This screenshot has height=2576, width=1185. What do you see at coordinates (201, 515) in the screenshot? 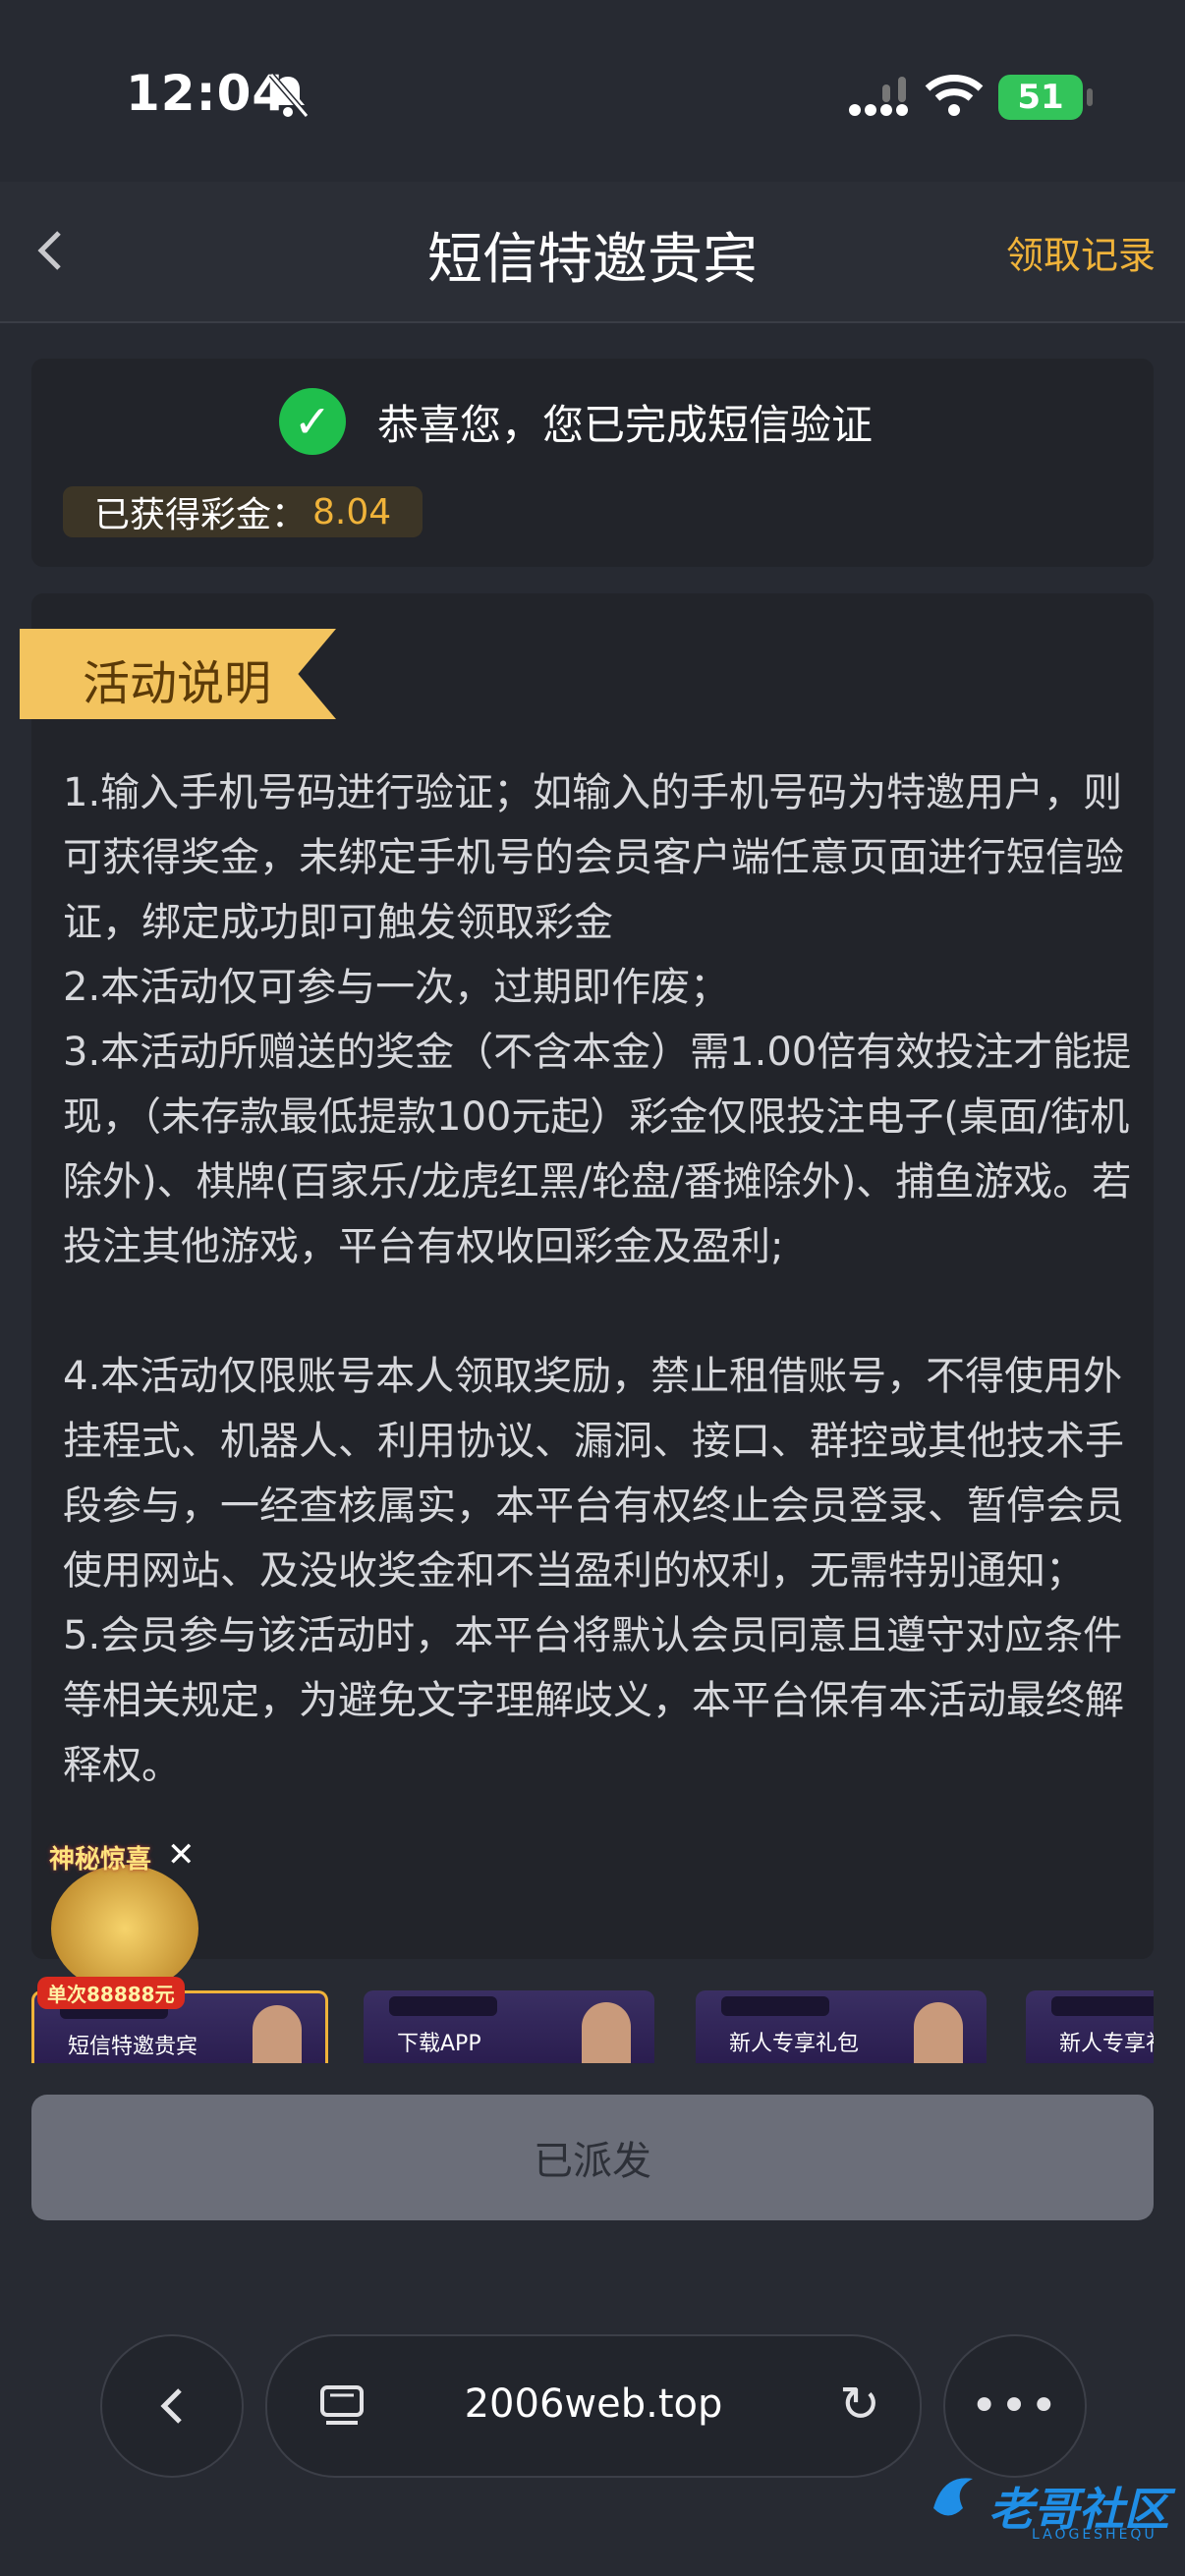
I see `bonus-label: 已获得彩金：` at bounding box center [201, 515].